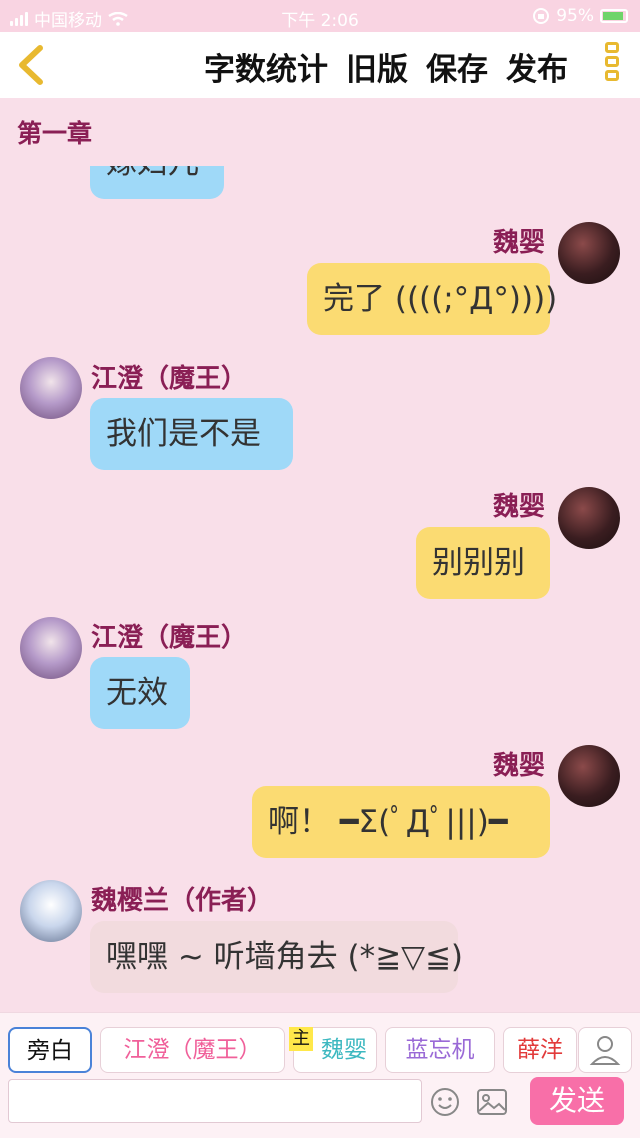  I want to click on image-icon, so click(492, 1102).